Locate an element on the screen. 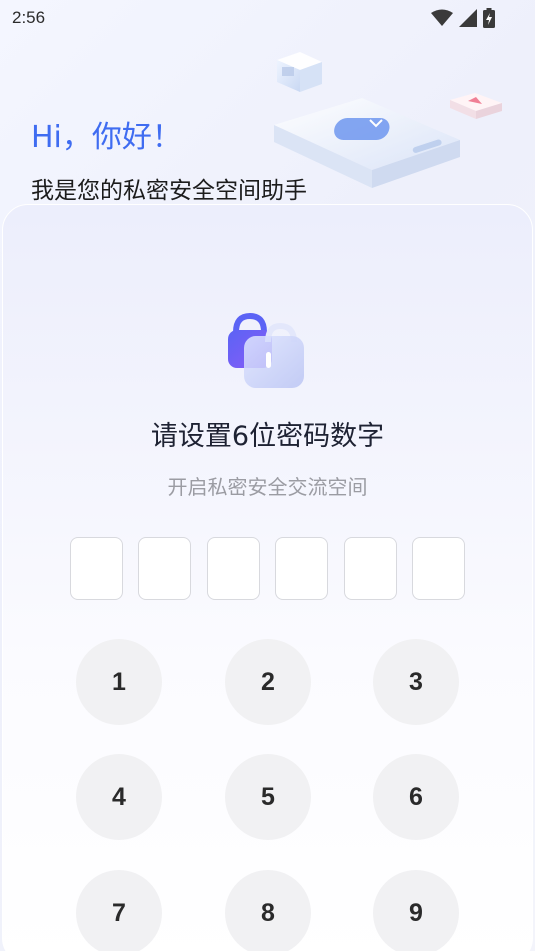 This screenshot has width=535, height=951. keypad-key-4: 4 is located at coordinates (119, 797).